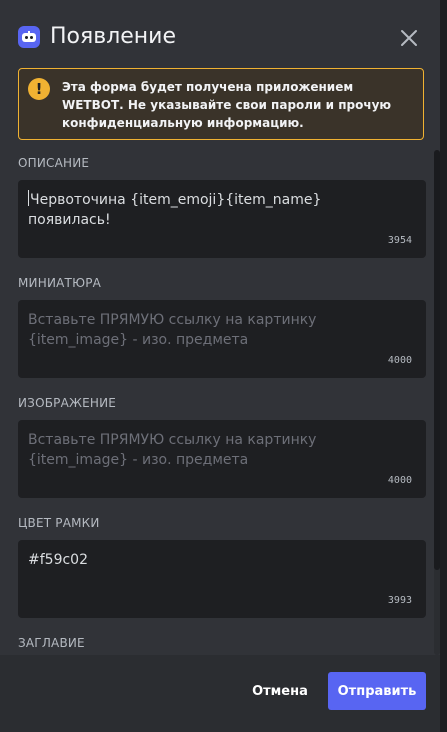 The height and width of the screenshot is (732, 447). I want to click on field-label-thumbnail: МИНИАТЮРА, so click(60, 283).